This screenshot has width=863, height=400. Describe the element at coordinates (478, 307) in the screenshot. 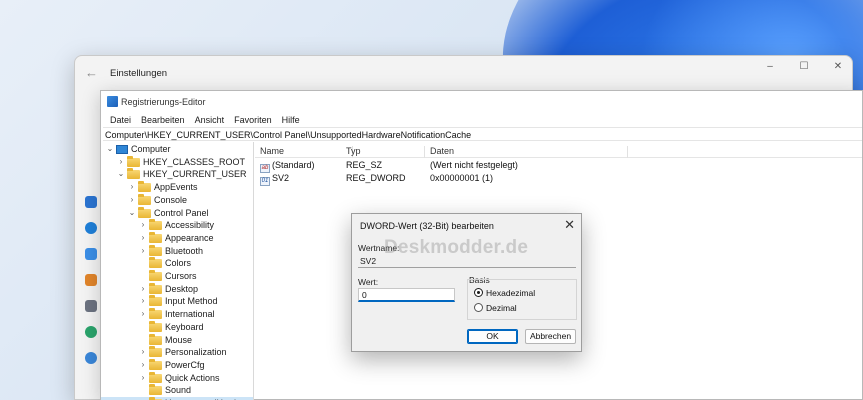

I see `radio-unselected-icon` at that location.